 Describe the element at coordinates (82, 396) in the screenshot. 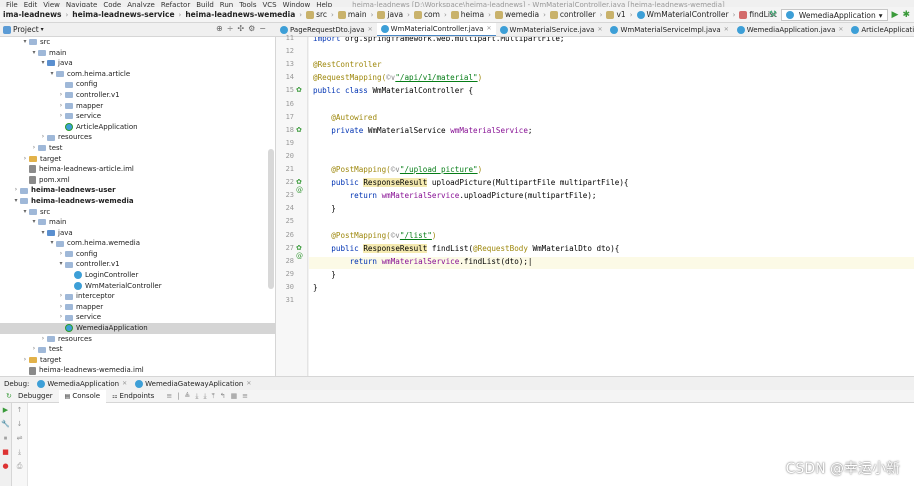

I see `tab-console: ▤ Console` at that location.